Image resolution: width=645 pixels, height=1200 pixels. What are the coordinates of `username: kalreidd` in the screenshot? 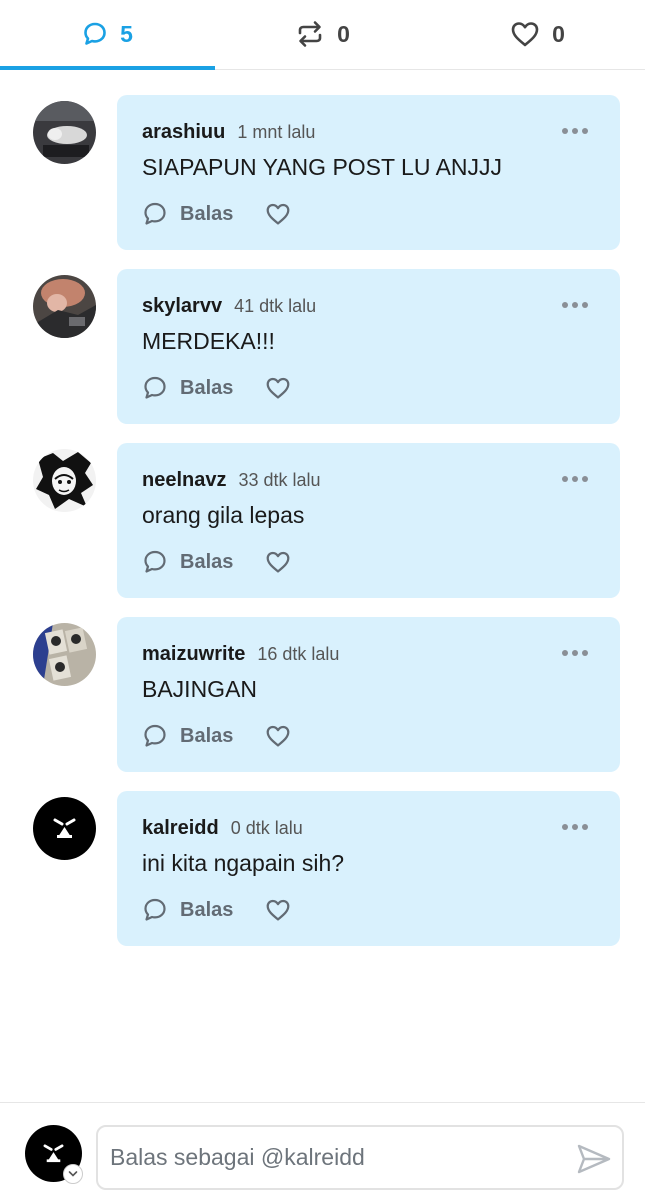 It's located at (180, 828).